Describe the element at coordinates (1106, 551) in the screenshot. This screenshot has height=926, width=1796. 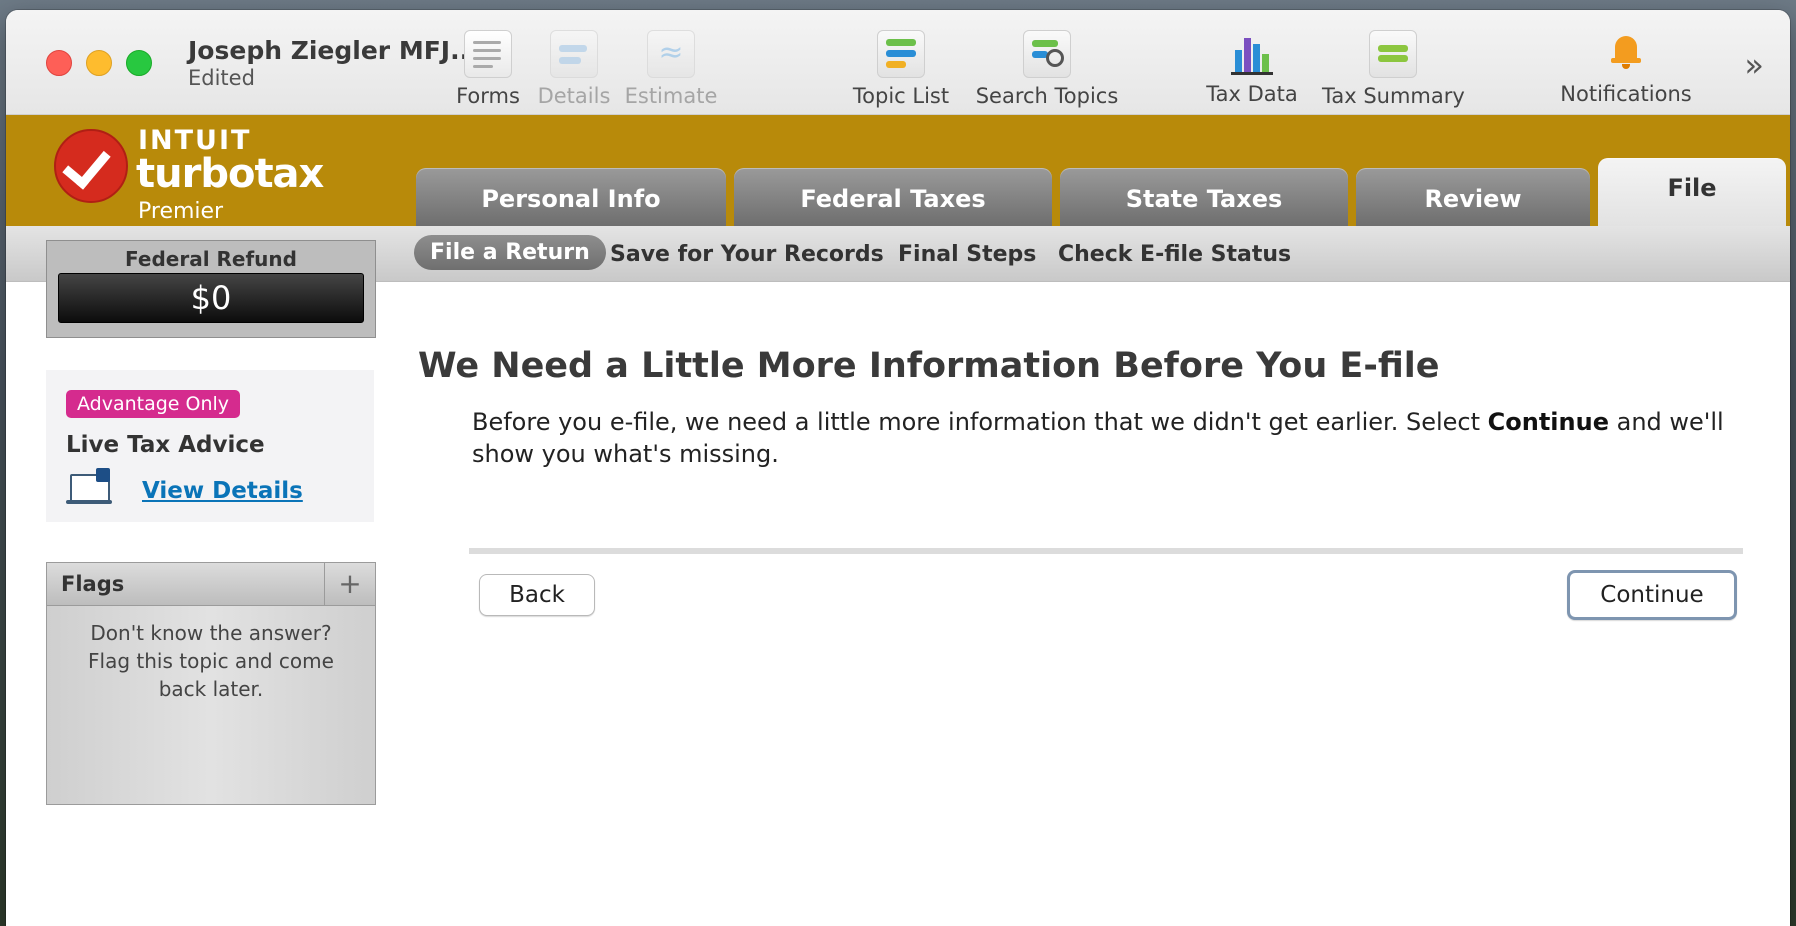
I see `content-divider` at that location.